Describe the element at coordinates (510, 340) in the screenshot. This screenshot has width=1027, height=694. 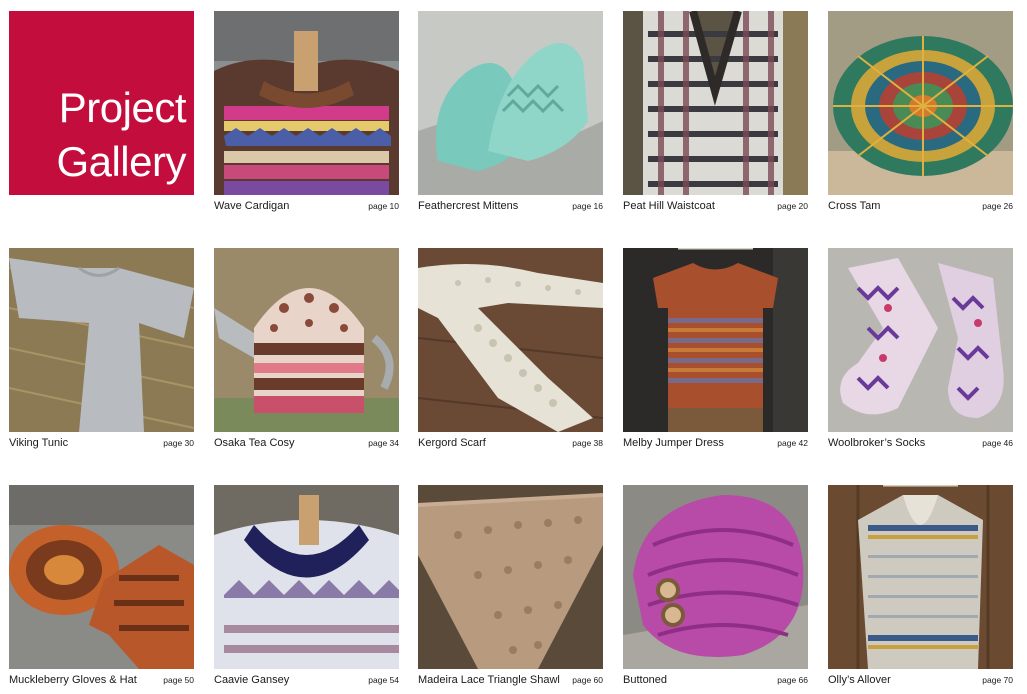
I see `kergord-scarf-photo` at that location.